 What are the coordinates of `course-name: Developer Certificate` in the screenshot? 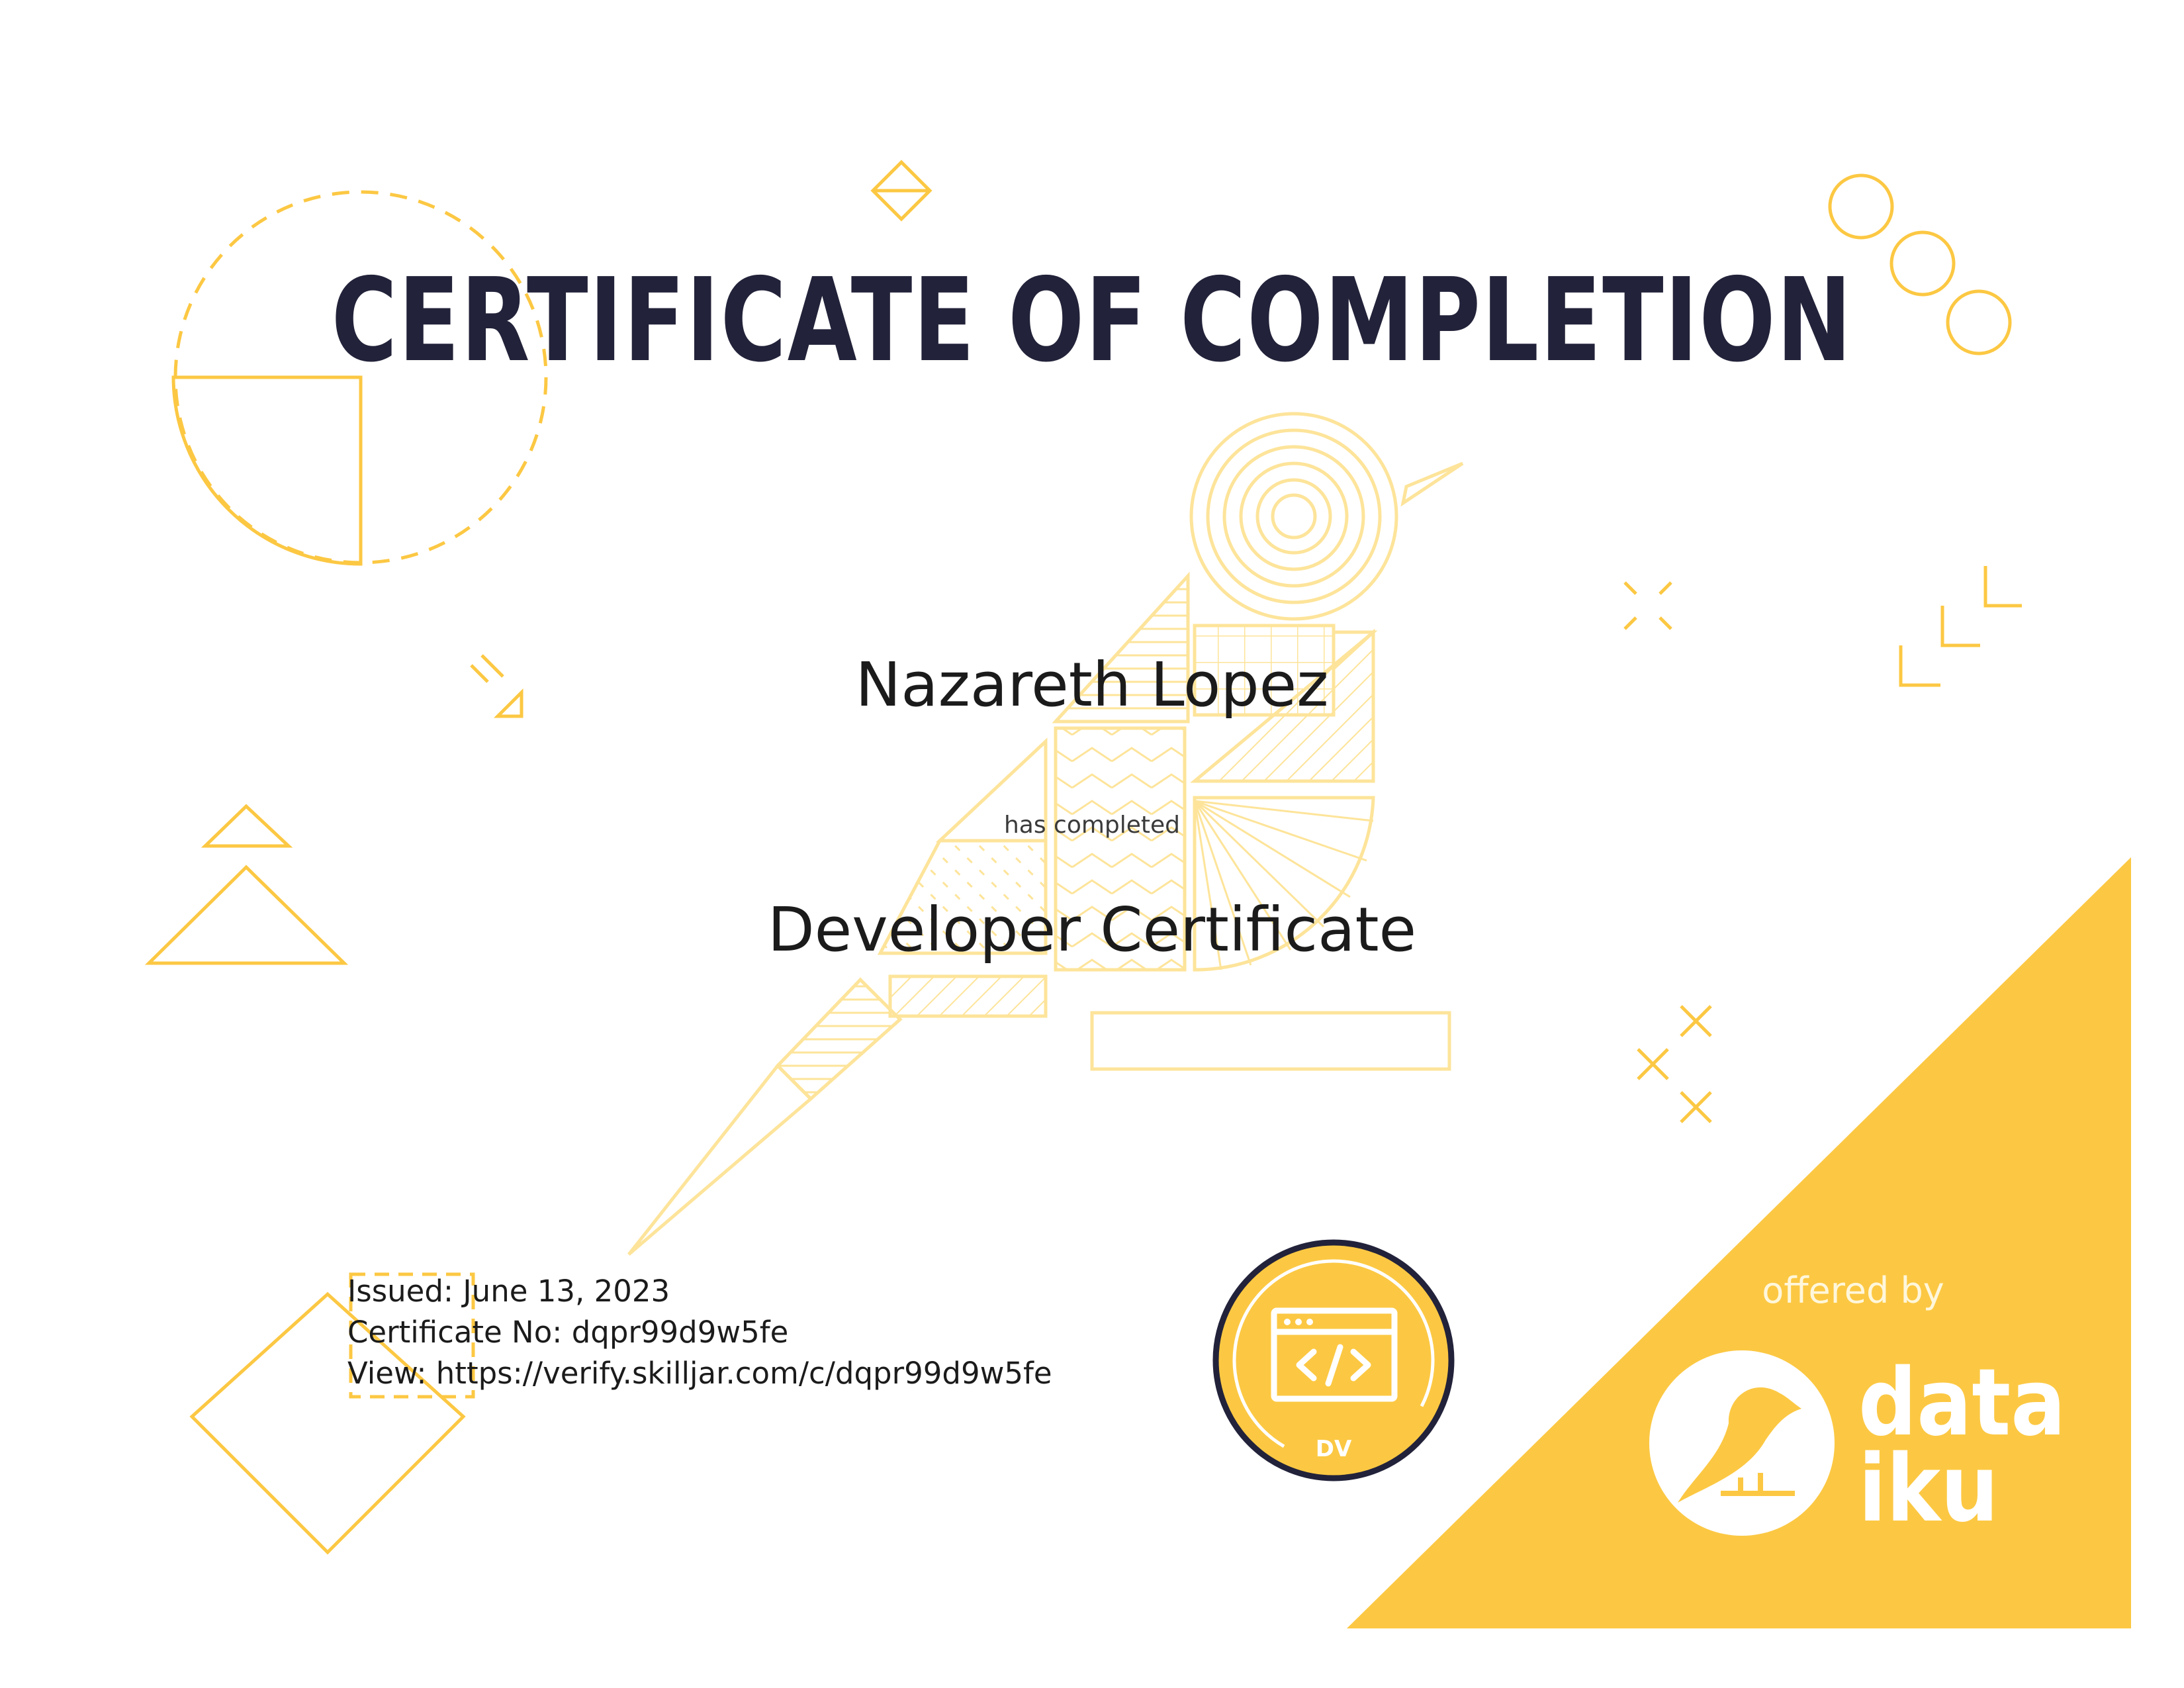 It's located at (1092, 929).